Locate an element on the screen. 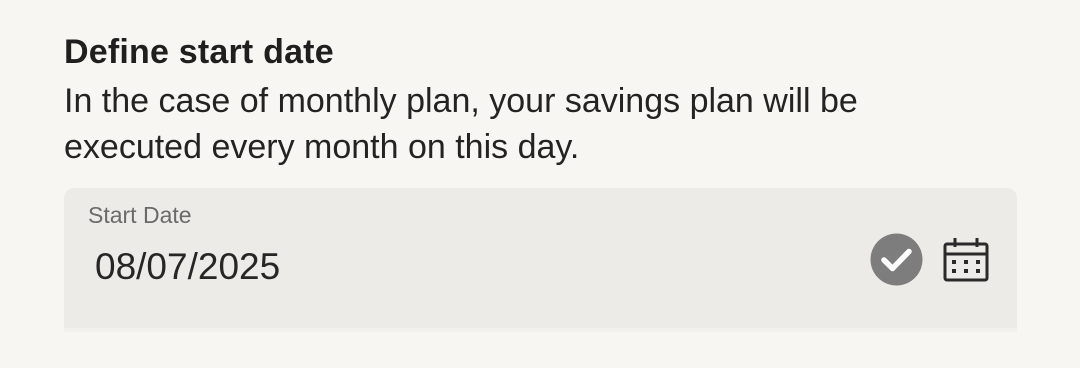  field-underline is located at coordinates (540, 330).